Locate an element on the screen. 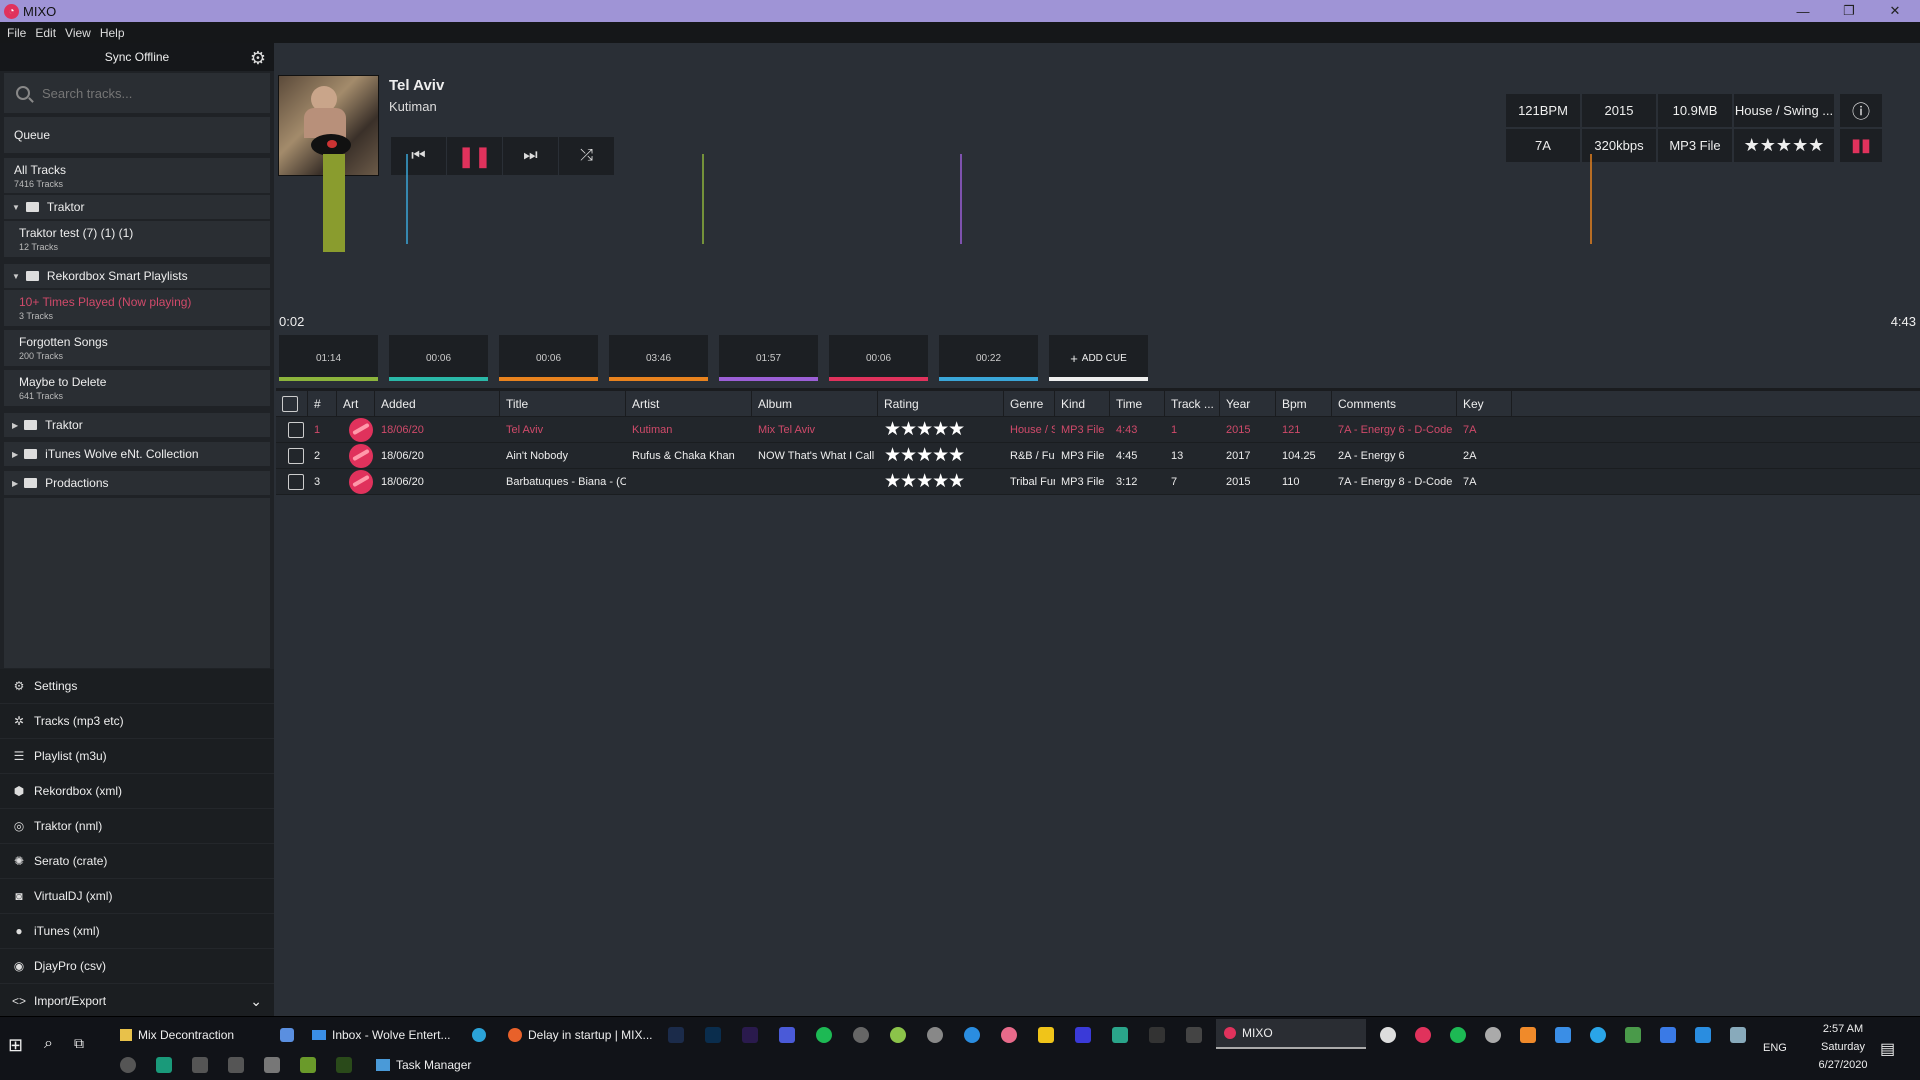  col-title: Title is located at coordinates (563, 403).